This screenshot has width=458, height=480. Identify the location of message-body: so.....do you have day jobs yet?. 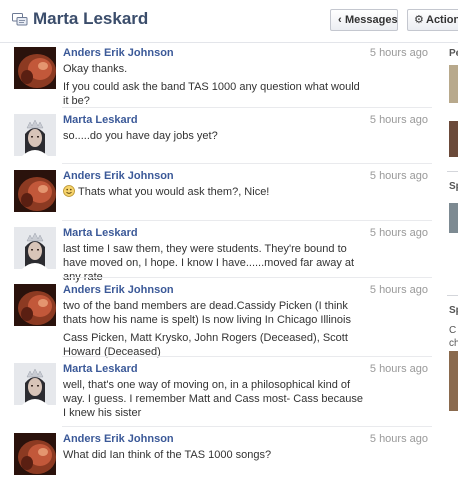
(215, 138).